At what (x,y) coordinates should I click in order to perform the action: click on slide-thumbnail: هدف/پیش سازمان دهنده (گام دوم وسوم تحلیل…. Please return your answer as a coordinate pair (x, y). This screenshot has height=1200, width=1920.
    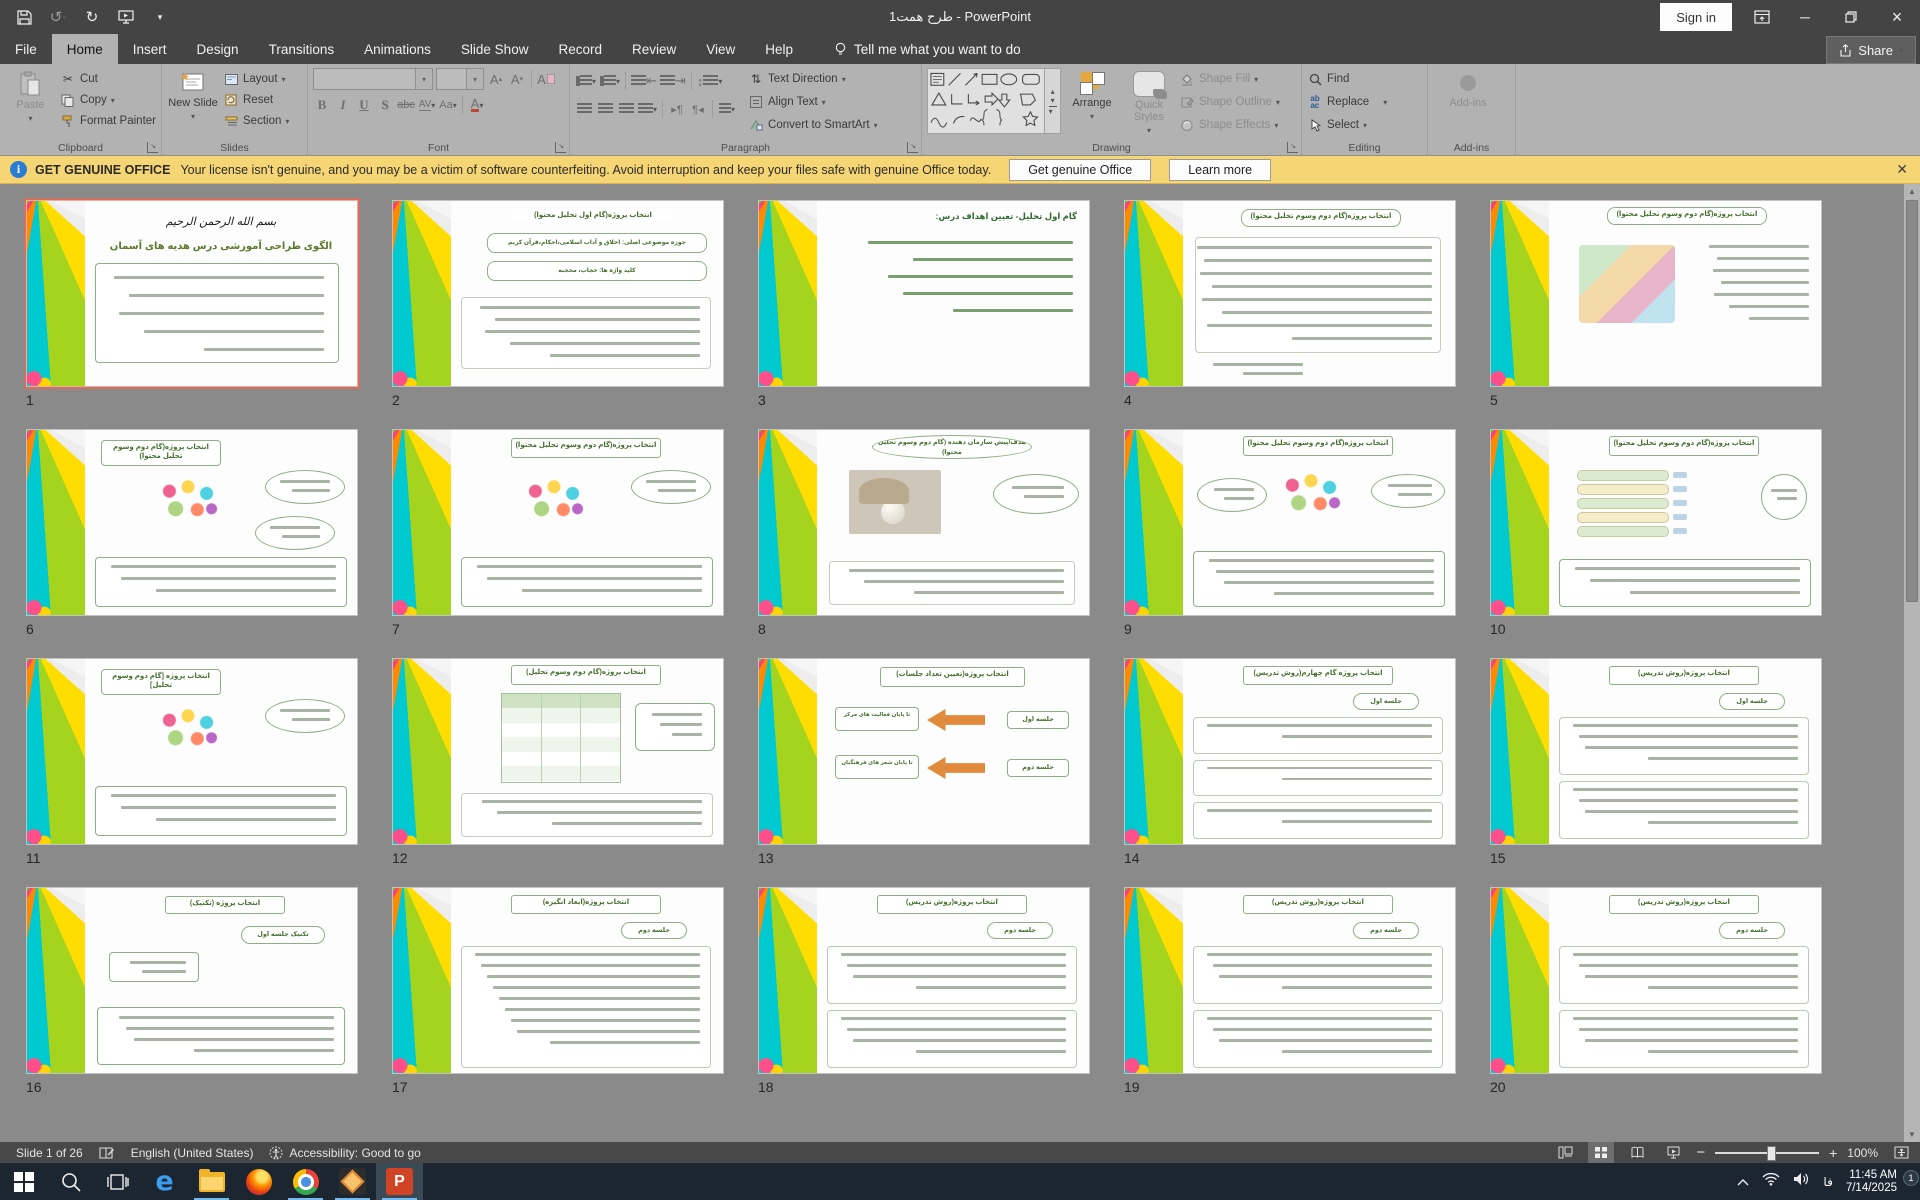
    Looking at the image, I should click on (924, 522).